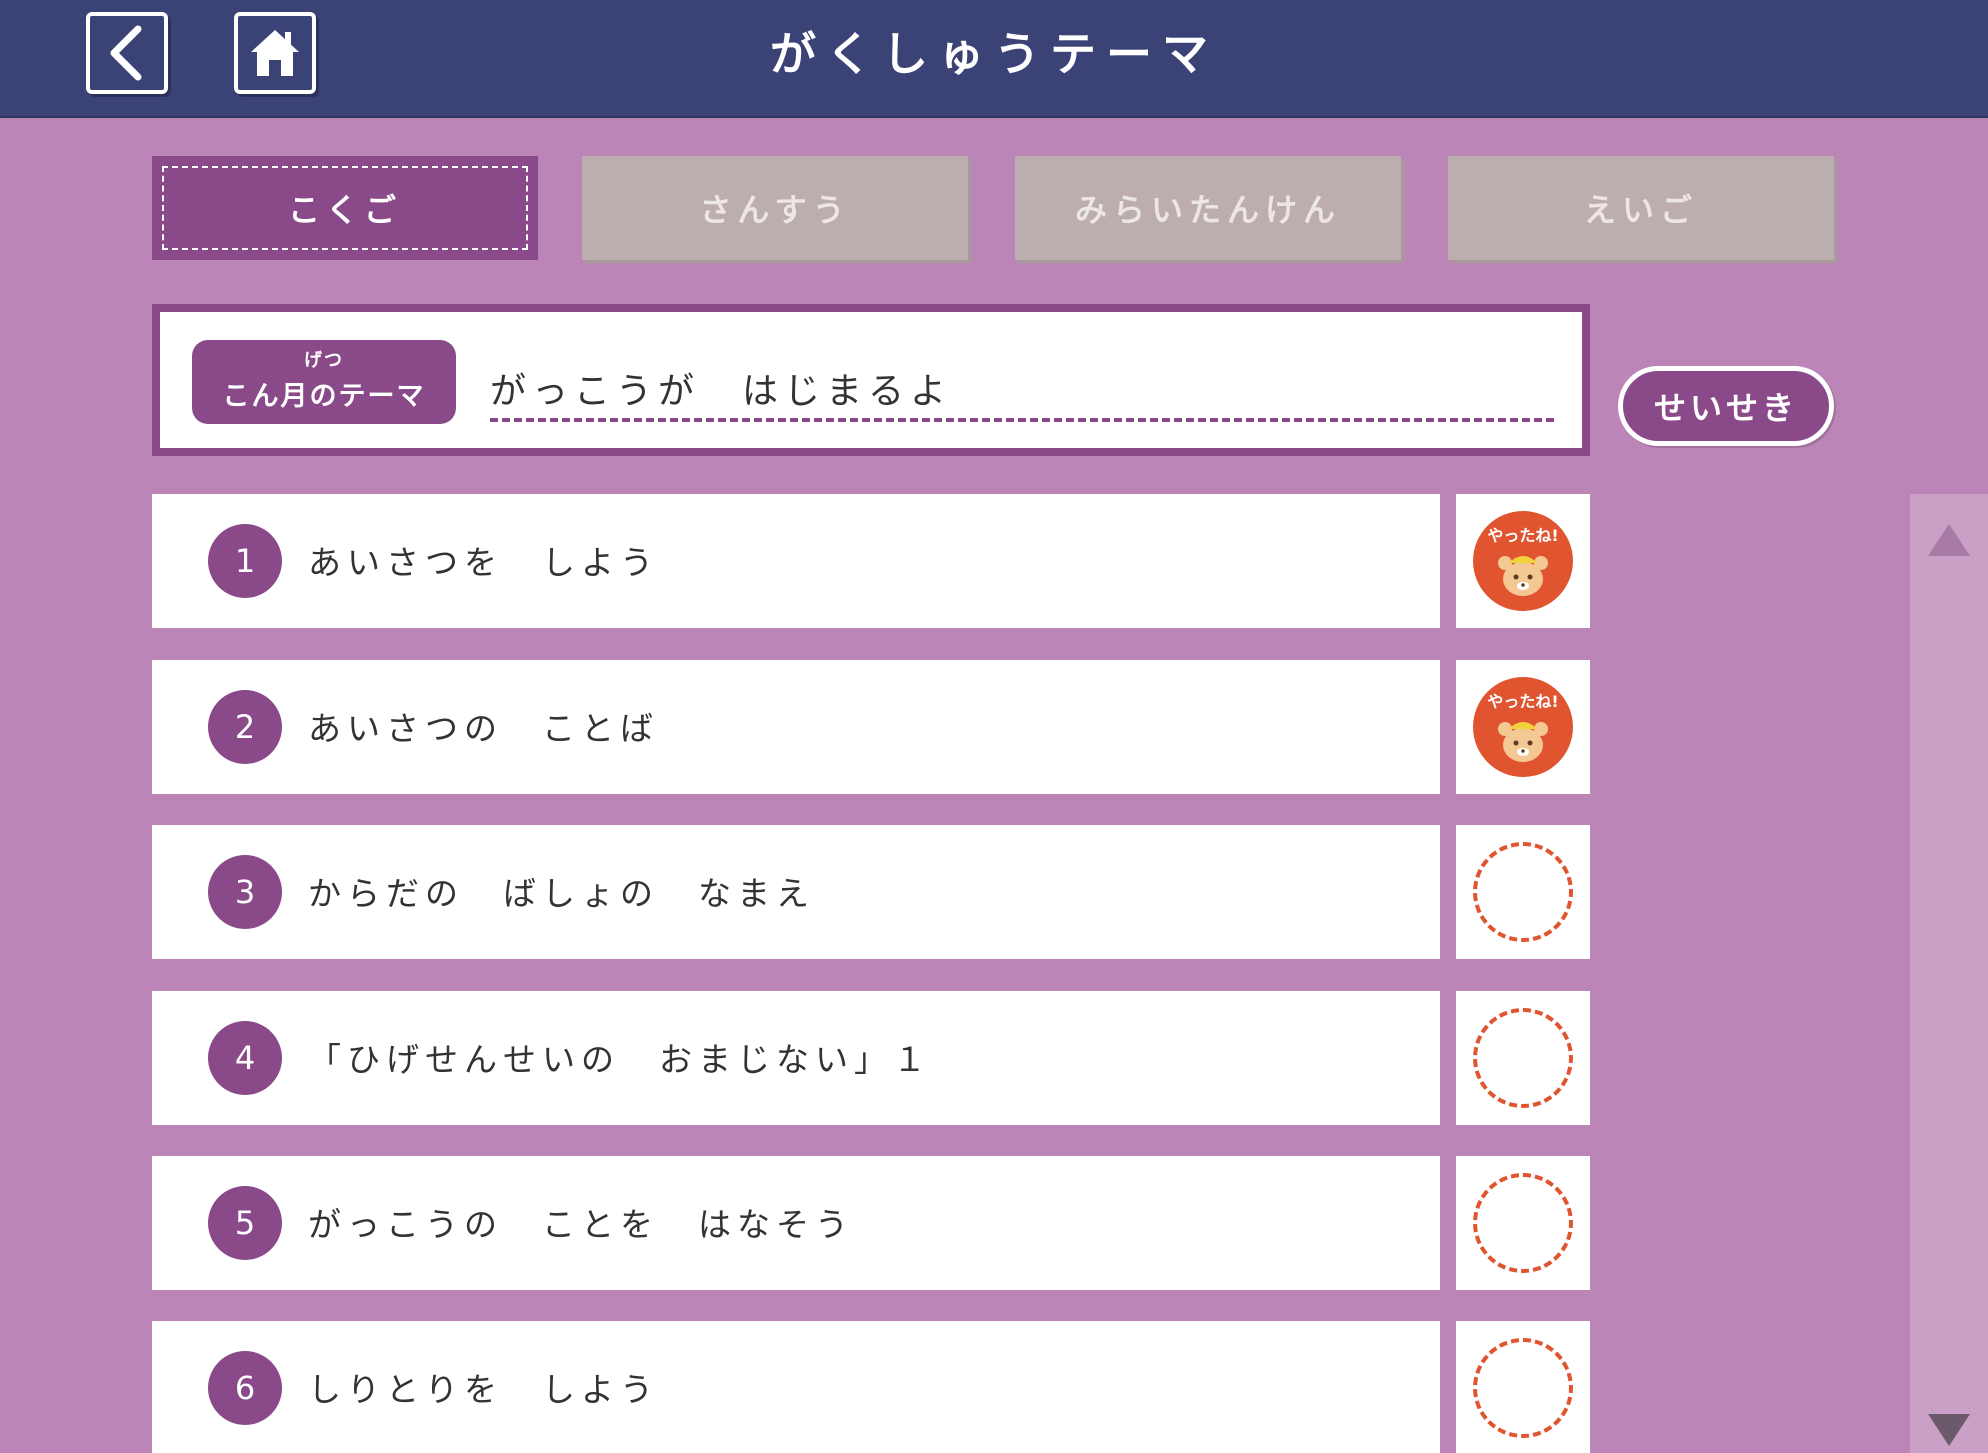 This screenshot has width=1988, height=1453. What do you see at coordinates (245, 892) in the screenshot?
I see `lesson-number: 3` at bounding box center [245, 892].